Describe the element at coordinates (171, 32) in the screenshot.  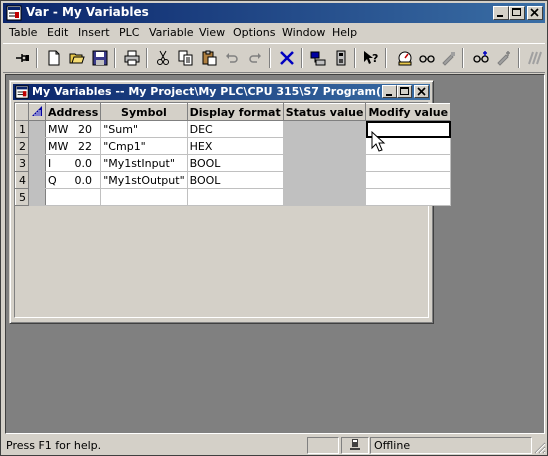
I see `menu-variable: Variable` at that location.